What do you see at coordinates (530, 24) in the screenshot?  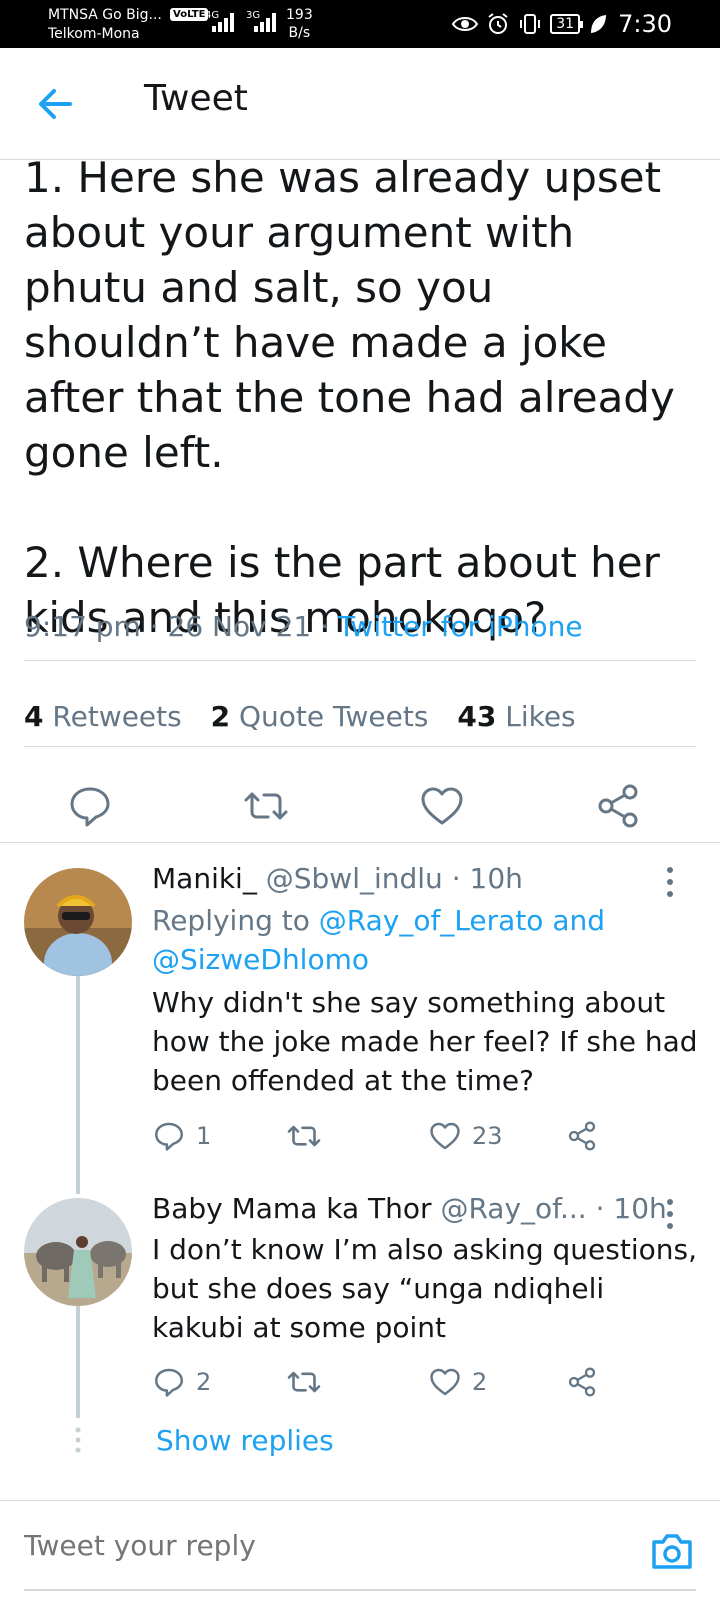 I see `vibrate-icon` at bounding box center [530, 24].